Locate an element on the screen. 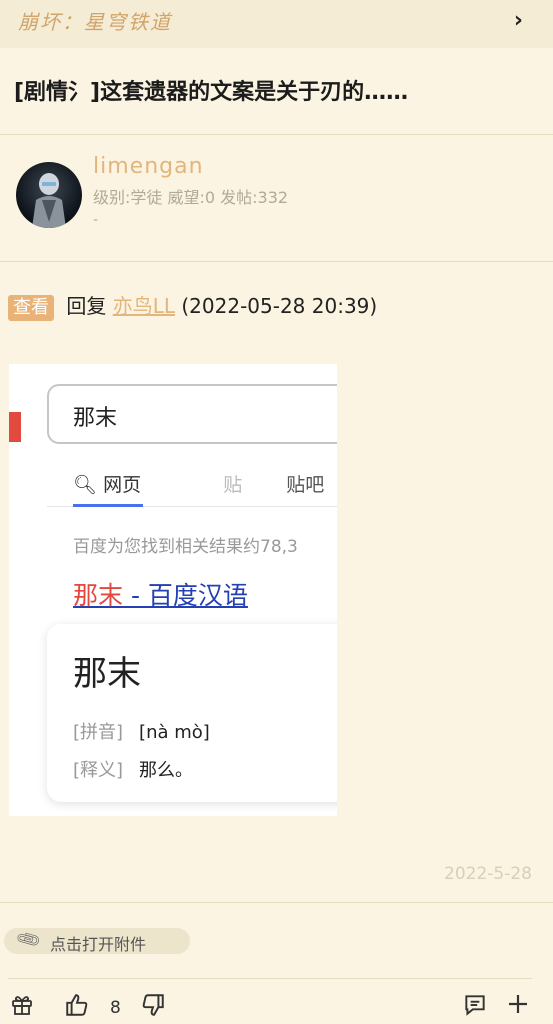  plus-icon is located at coordinates (518, 1007).